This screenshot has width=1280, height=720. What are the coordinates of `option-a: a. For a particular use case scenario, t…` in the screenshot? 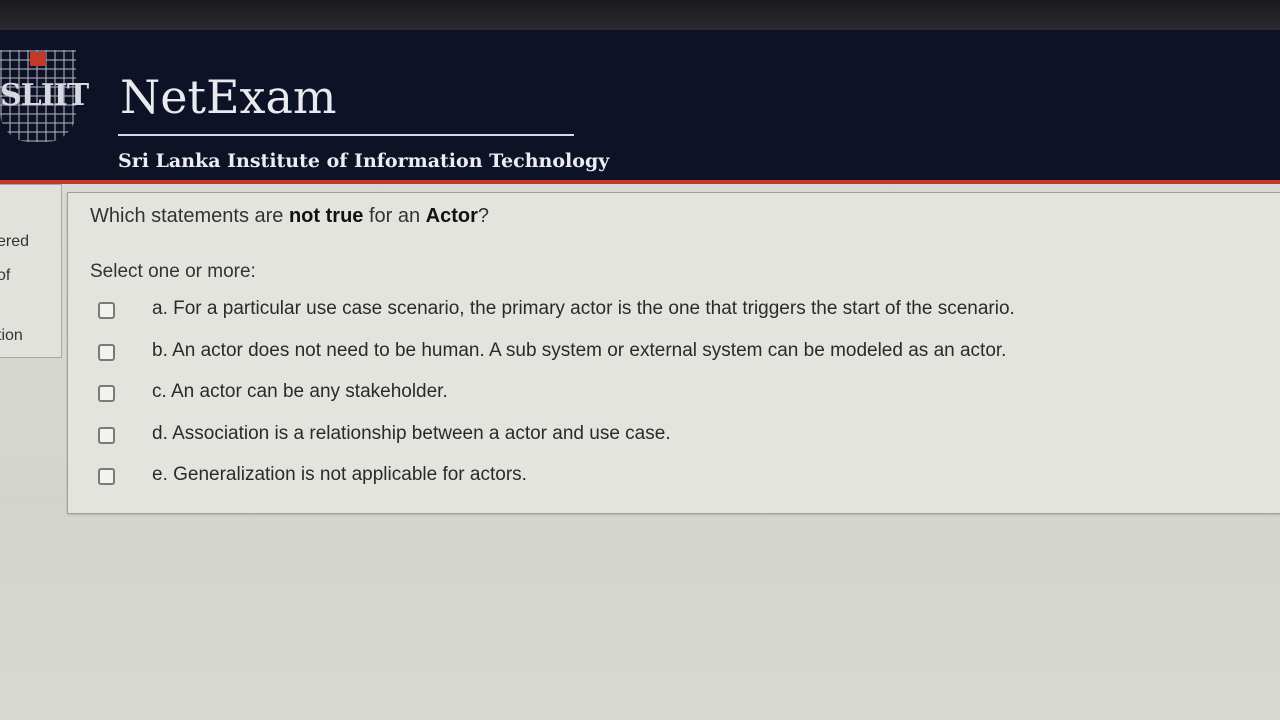 It's located at (668, 311).